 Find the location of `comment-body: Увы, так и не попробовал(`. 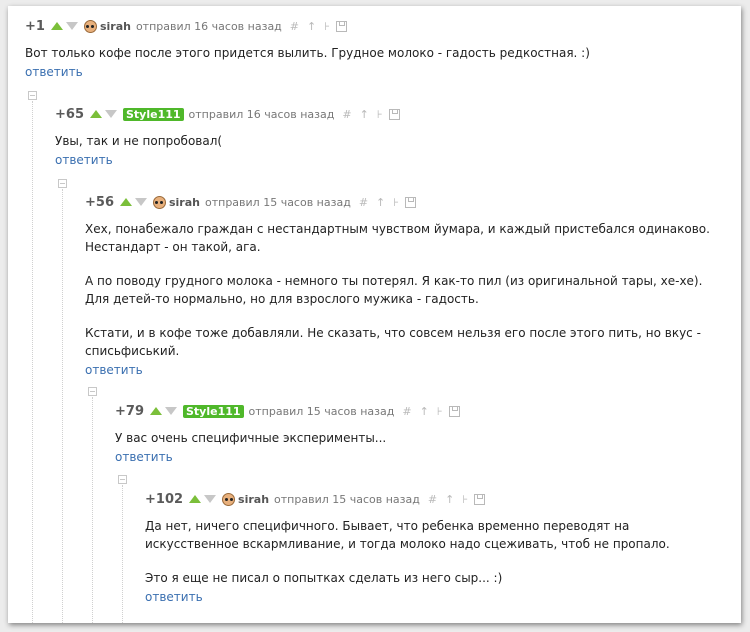

comment-body: Увы, так и не попробовал( is located at coordinates (390, 141).